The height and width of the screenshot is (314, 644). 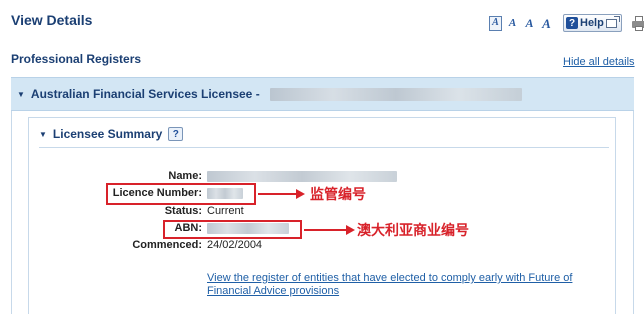 I want to click on section-heading: Professional Registers, so click(x=76, y=59).